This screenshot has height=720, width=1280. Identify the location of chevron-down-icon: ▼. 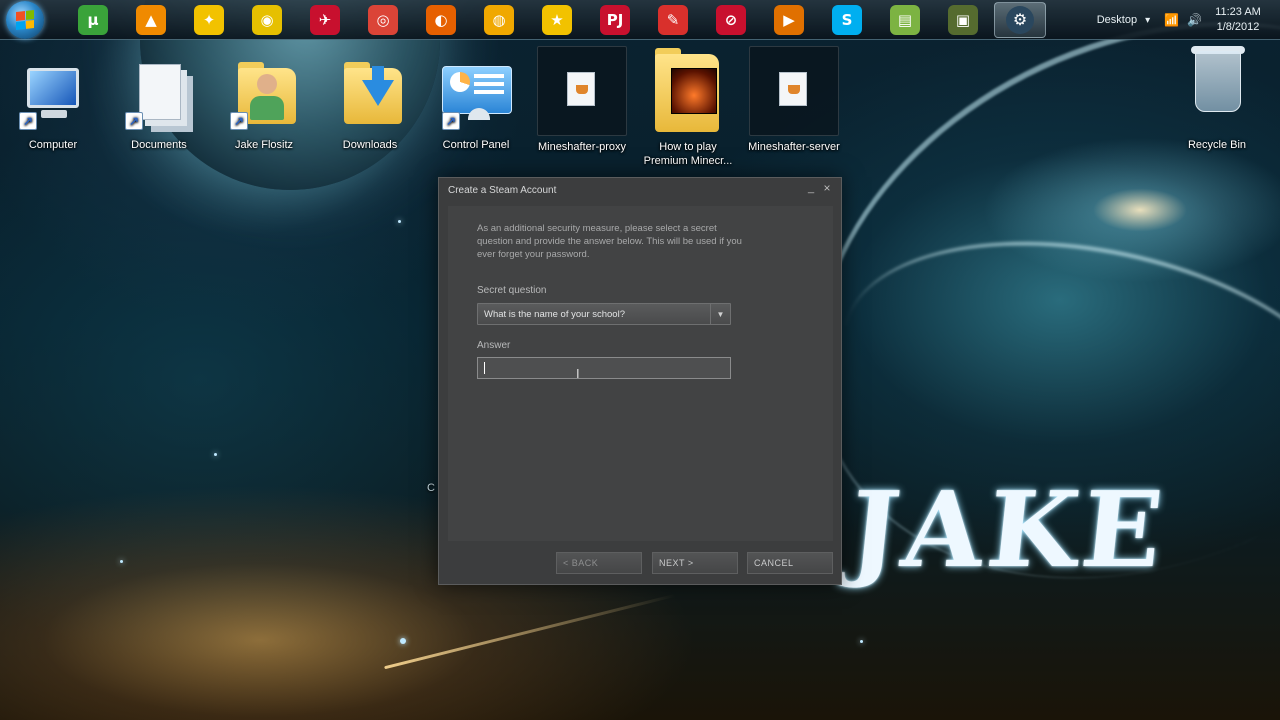
(720, 314).